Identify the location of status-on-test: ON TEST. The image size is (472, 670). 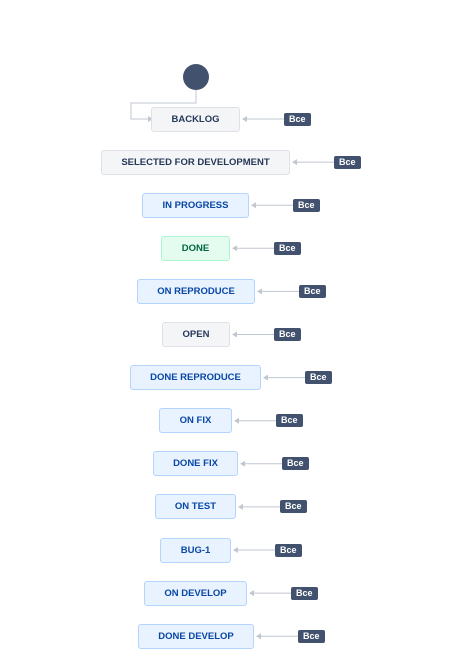
(195, 507).